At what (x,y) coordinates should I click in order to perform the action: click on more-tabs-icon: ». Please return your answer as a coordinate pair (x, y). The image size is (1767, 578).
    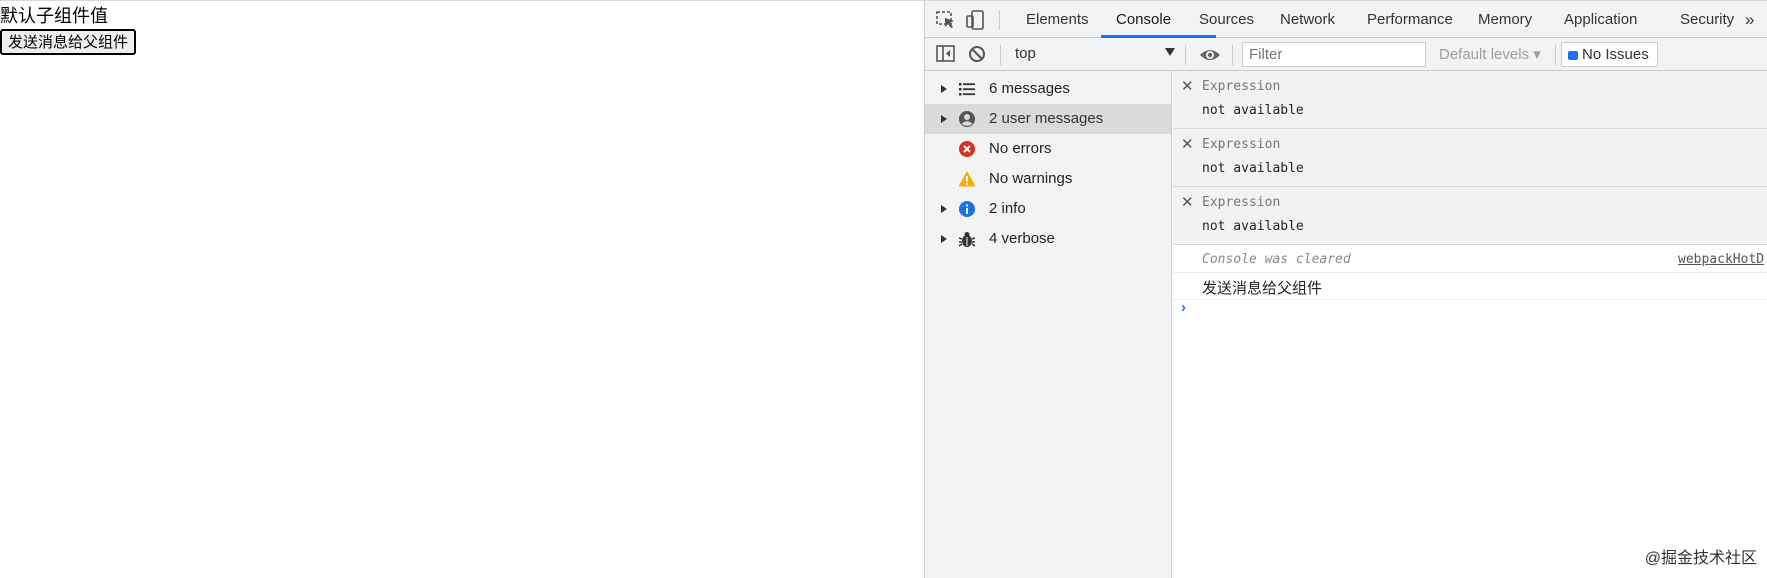
    Looking at the image, I should click on (1749, 19).